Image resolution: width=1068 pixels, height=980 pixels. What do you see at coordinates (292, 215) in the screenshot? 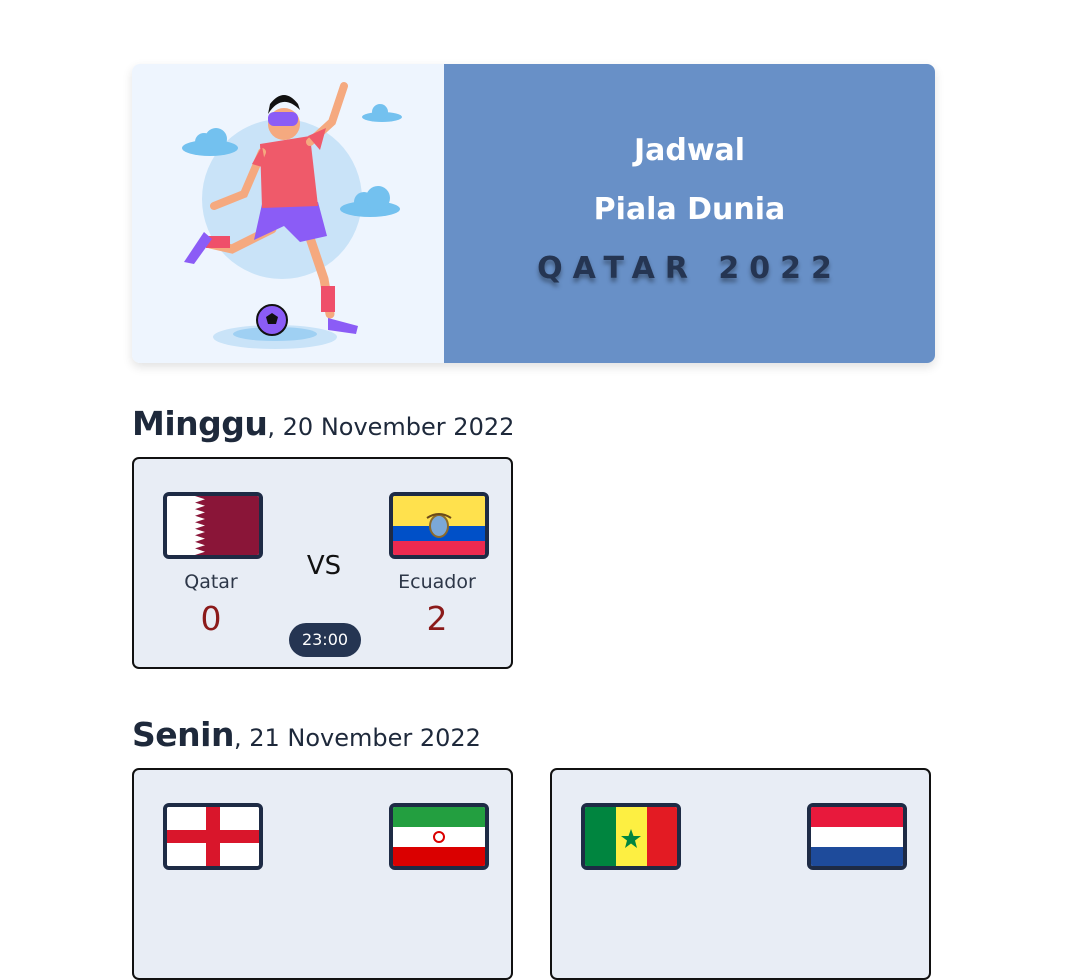
I see `football-player-illustration` at bounding box center [292, 215].